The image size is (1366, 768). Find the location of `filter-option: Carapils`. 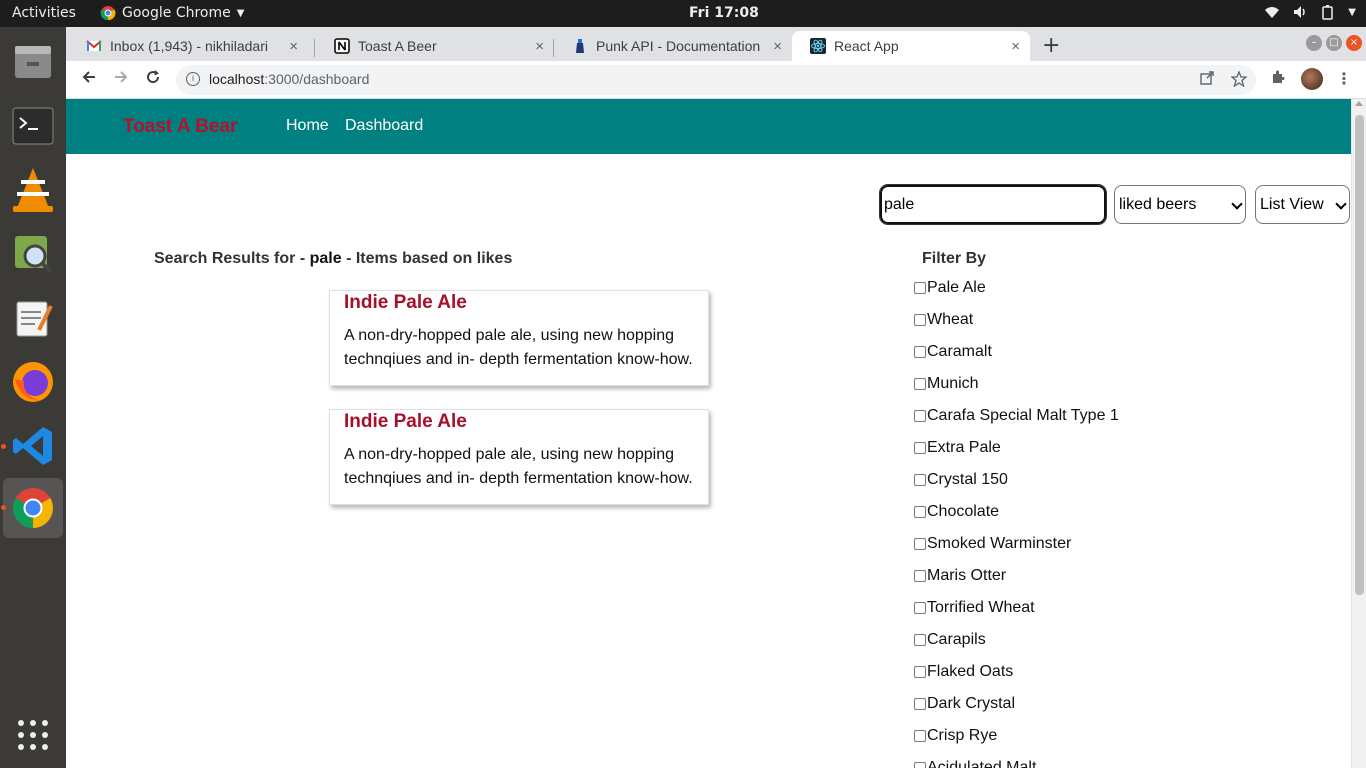

filter-option: Carapils is located at coordinates (1016, 647).